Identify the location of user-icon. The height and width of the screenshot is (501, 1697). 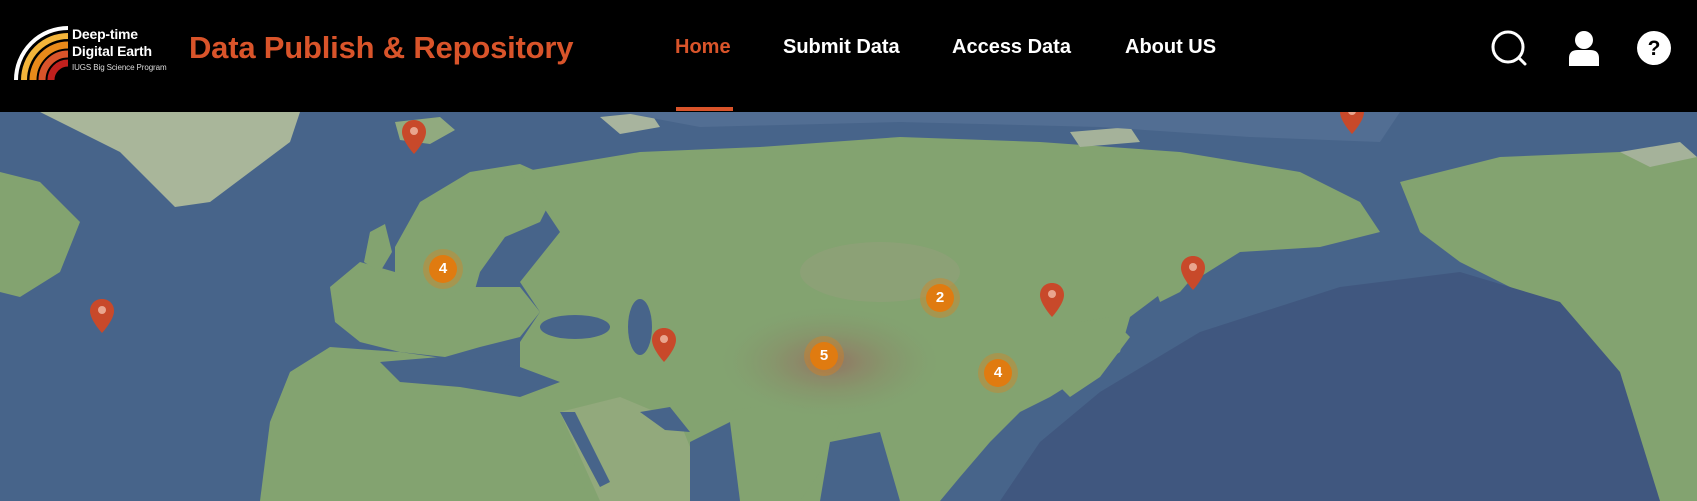
(1584, 48).